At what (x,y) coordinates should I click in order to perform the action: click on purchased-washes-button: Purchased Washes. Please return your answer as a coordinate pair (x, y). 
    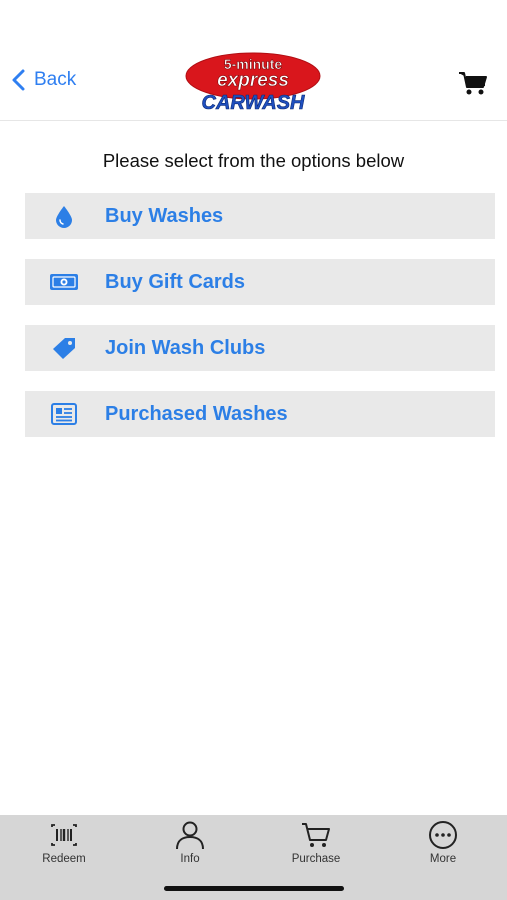
    Looking at the image, I should click on (260, 414).